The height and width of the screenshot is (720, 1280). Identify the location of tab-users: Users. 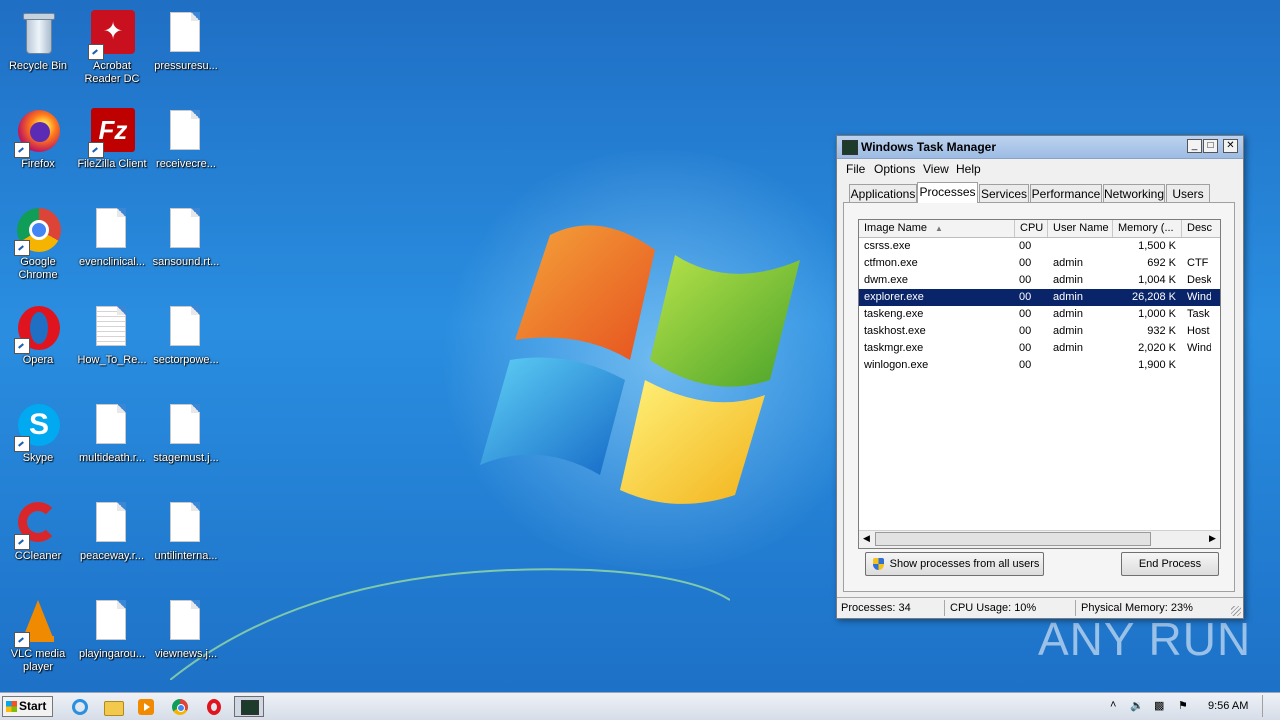
(1188, 193).